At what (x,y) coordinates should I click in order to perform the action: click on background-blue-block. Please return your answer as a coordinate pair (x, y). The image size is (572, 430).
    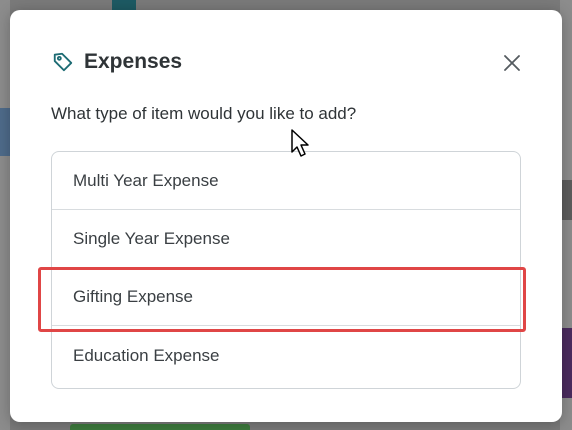
    Looking at the image, I should click on (5, 132).